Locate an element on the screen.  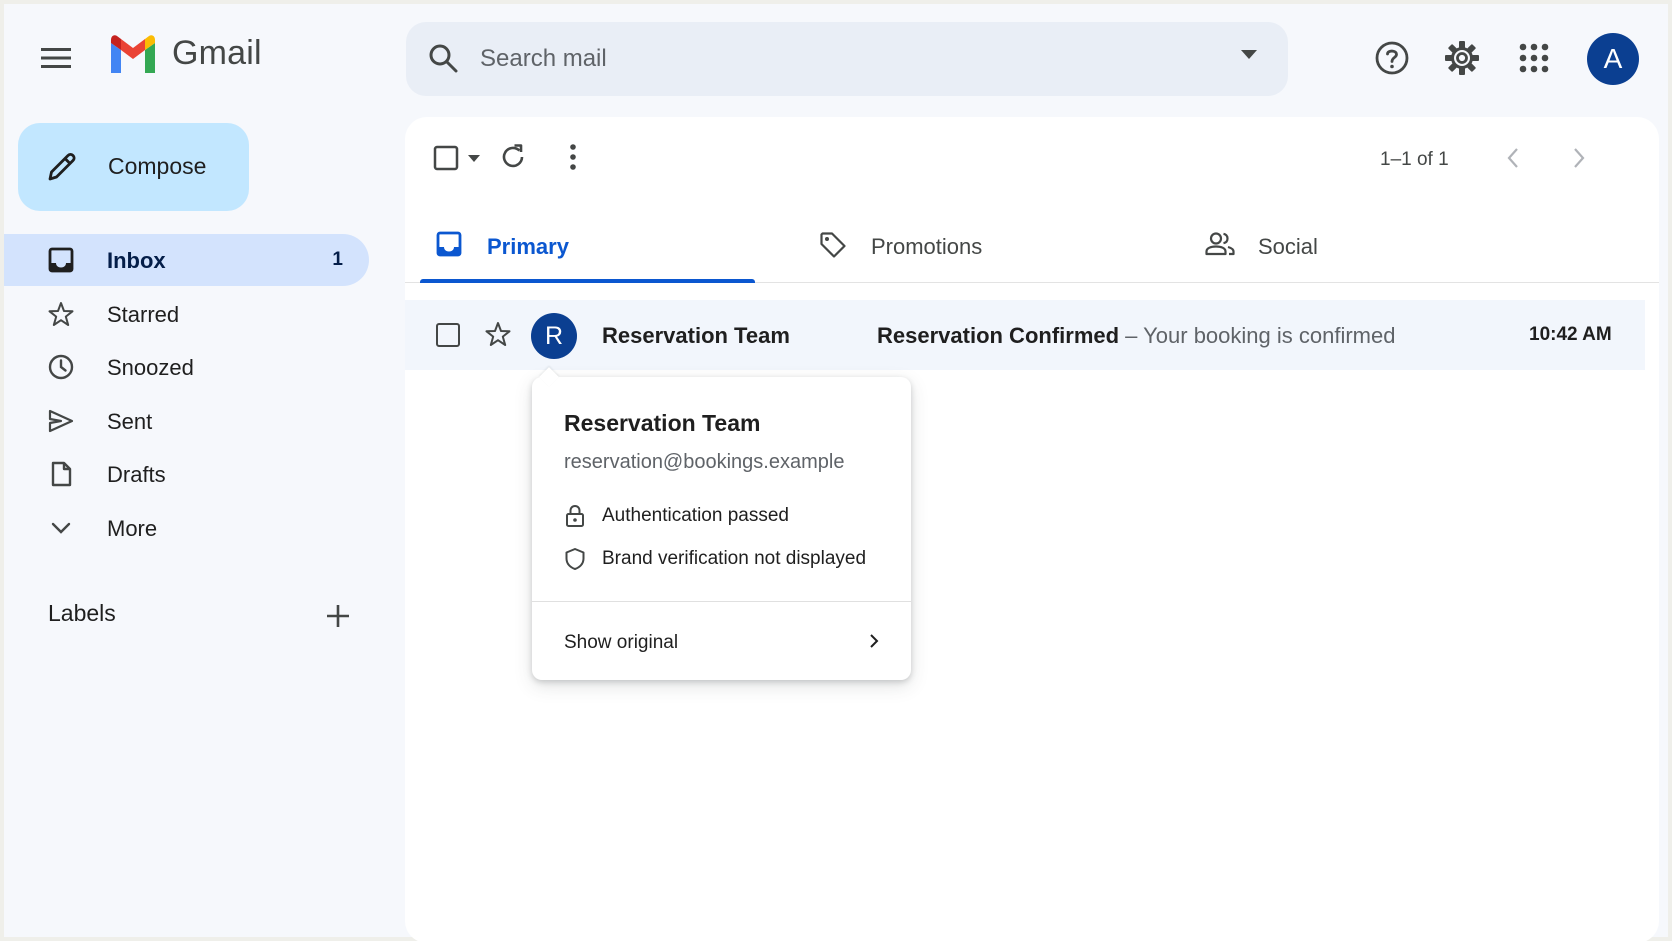
select-options-button is located at coordinates (474, 158).